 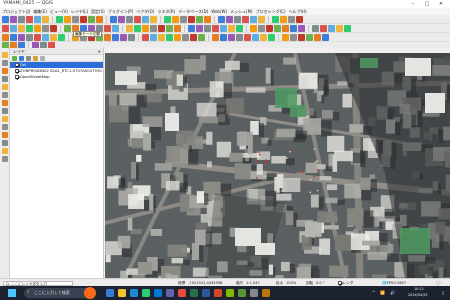 I want to click on menu-item-10: メッシュ(M), so click(x=241, y=11).